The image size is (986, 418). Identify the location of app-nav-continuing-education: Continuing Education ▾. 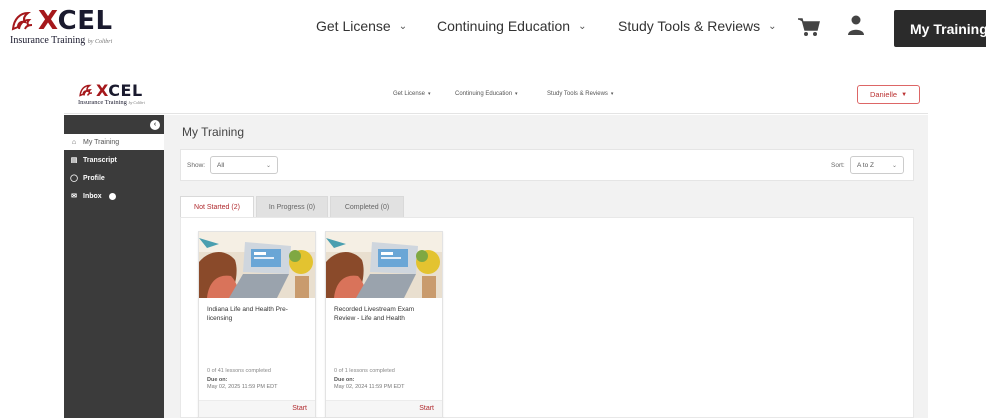
(486, 94).